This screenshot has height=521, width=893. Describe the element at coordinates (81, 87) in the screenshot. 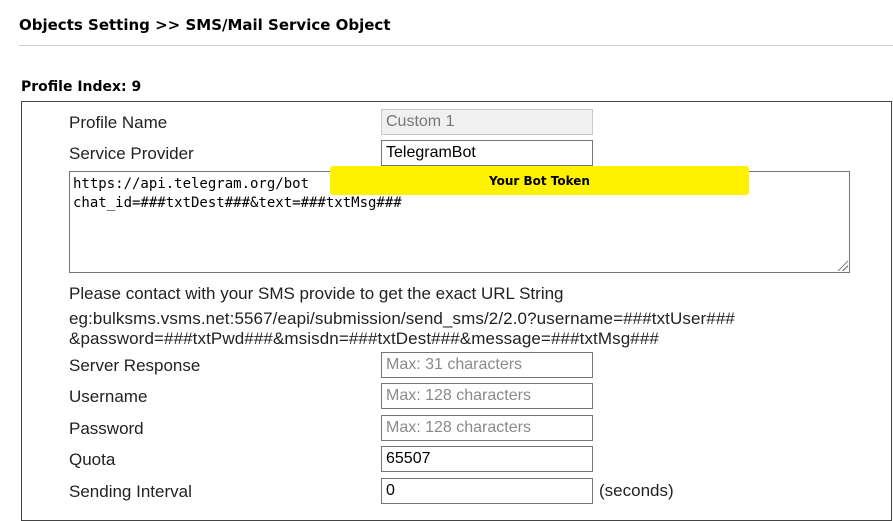

I see `profile-index-label: Profile Index: 9` at that location.